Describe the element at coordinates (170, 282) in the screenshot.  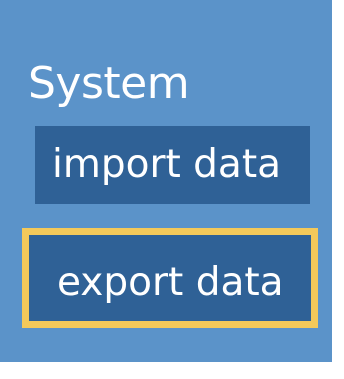
I see `export-data-label: export data` at that location.